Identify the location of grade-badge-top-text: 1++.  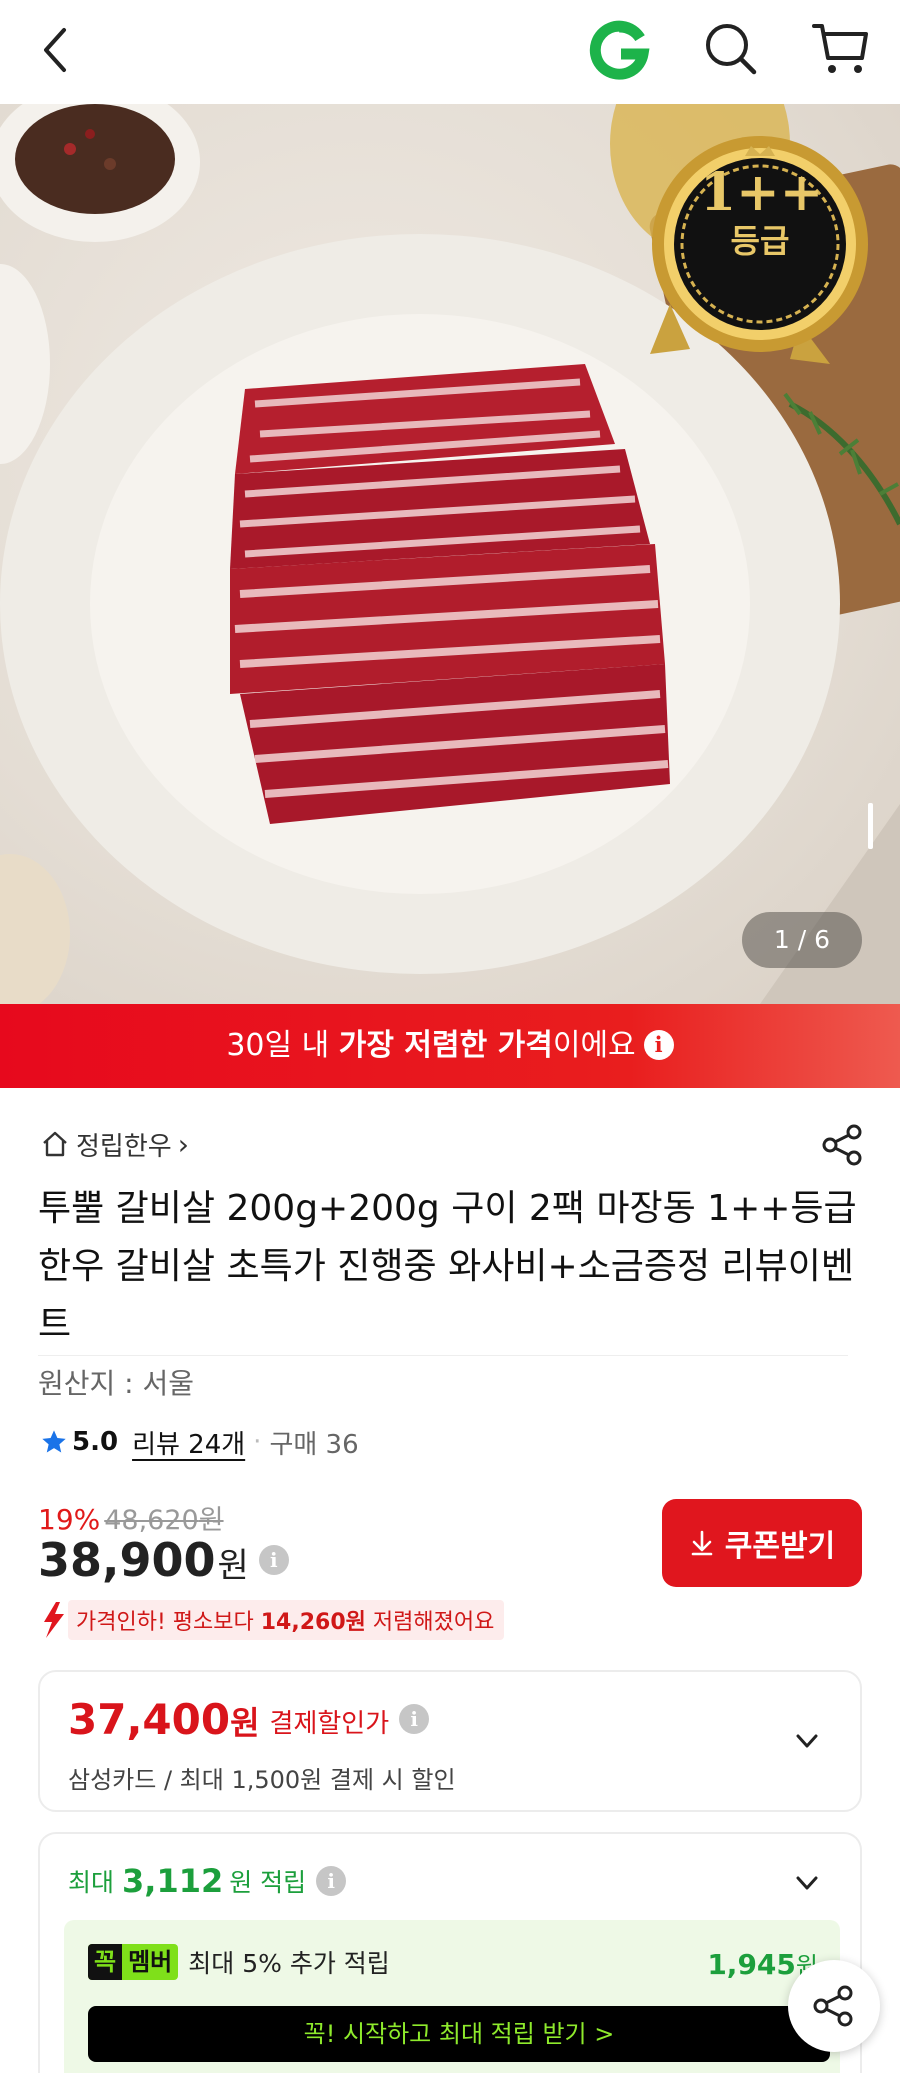
(762, 192).